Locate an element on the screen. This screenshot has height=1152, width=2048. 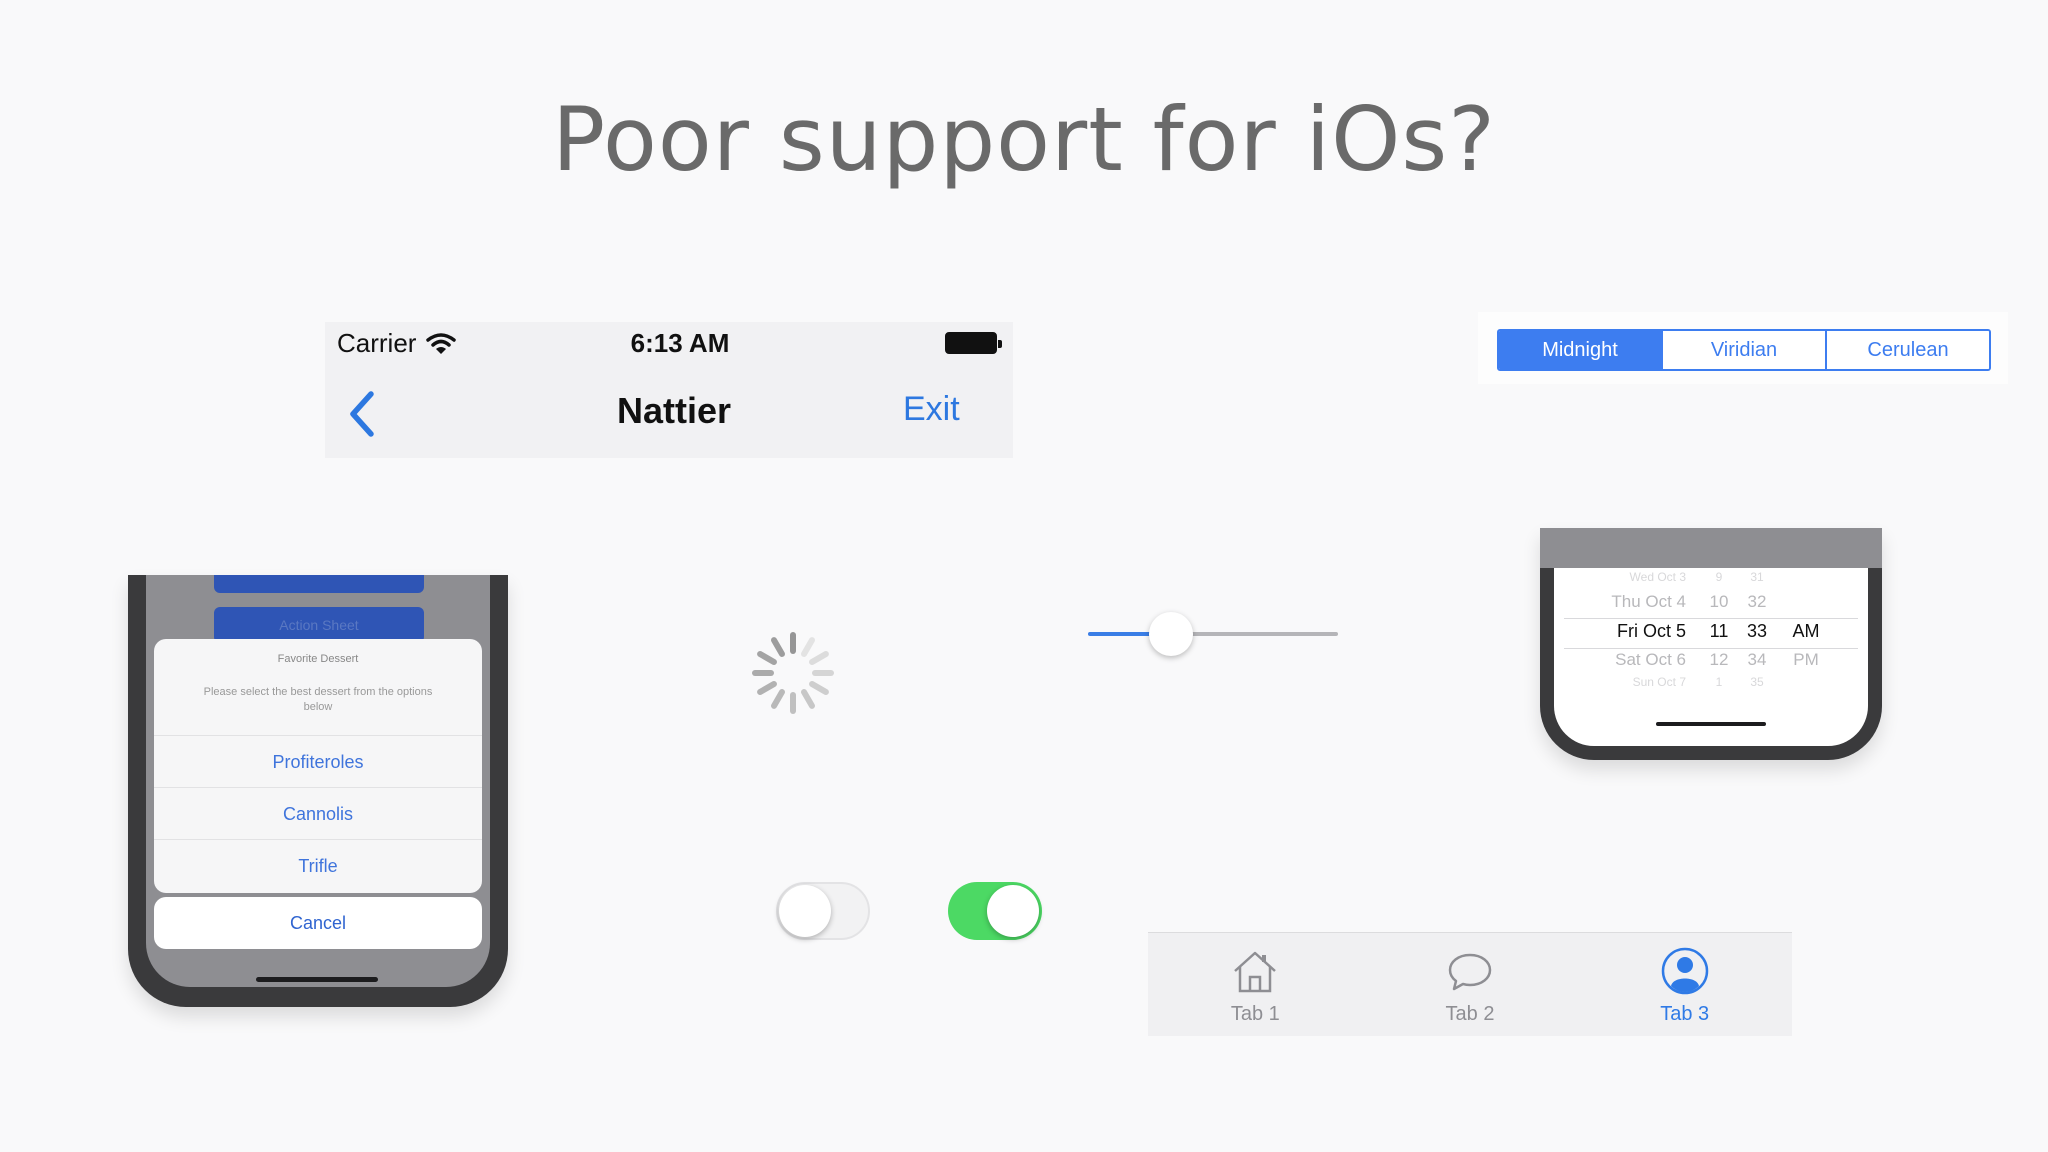
action-sheet-button: Action Sheet is located at coordinates (319, 625).